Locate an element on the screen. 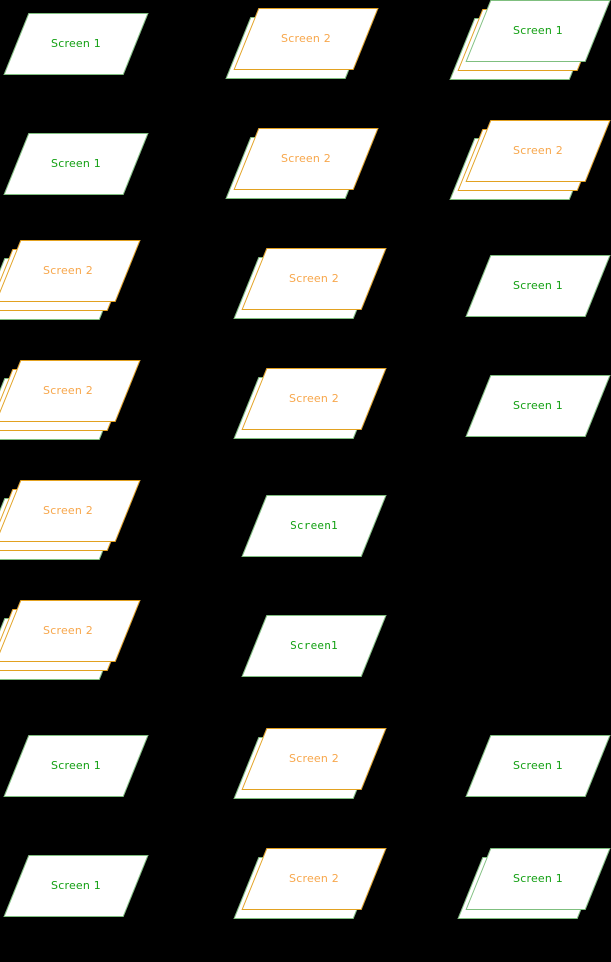 The width and height of the screenshot is (611, 962). grid-cell-r2c3: Screen 2 is located at coordinates (530, 169).